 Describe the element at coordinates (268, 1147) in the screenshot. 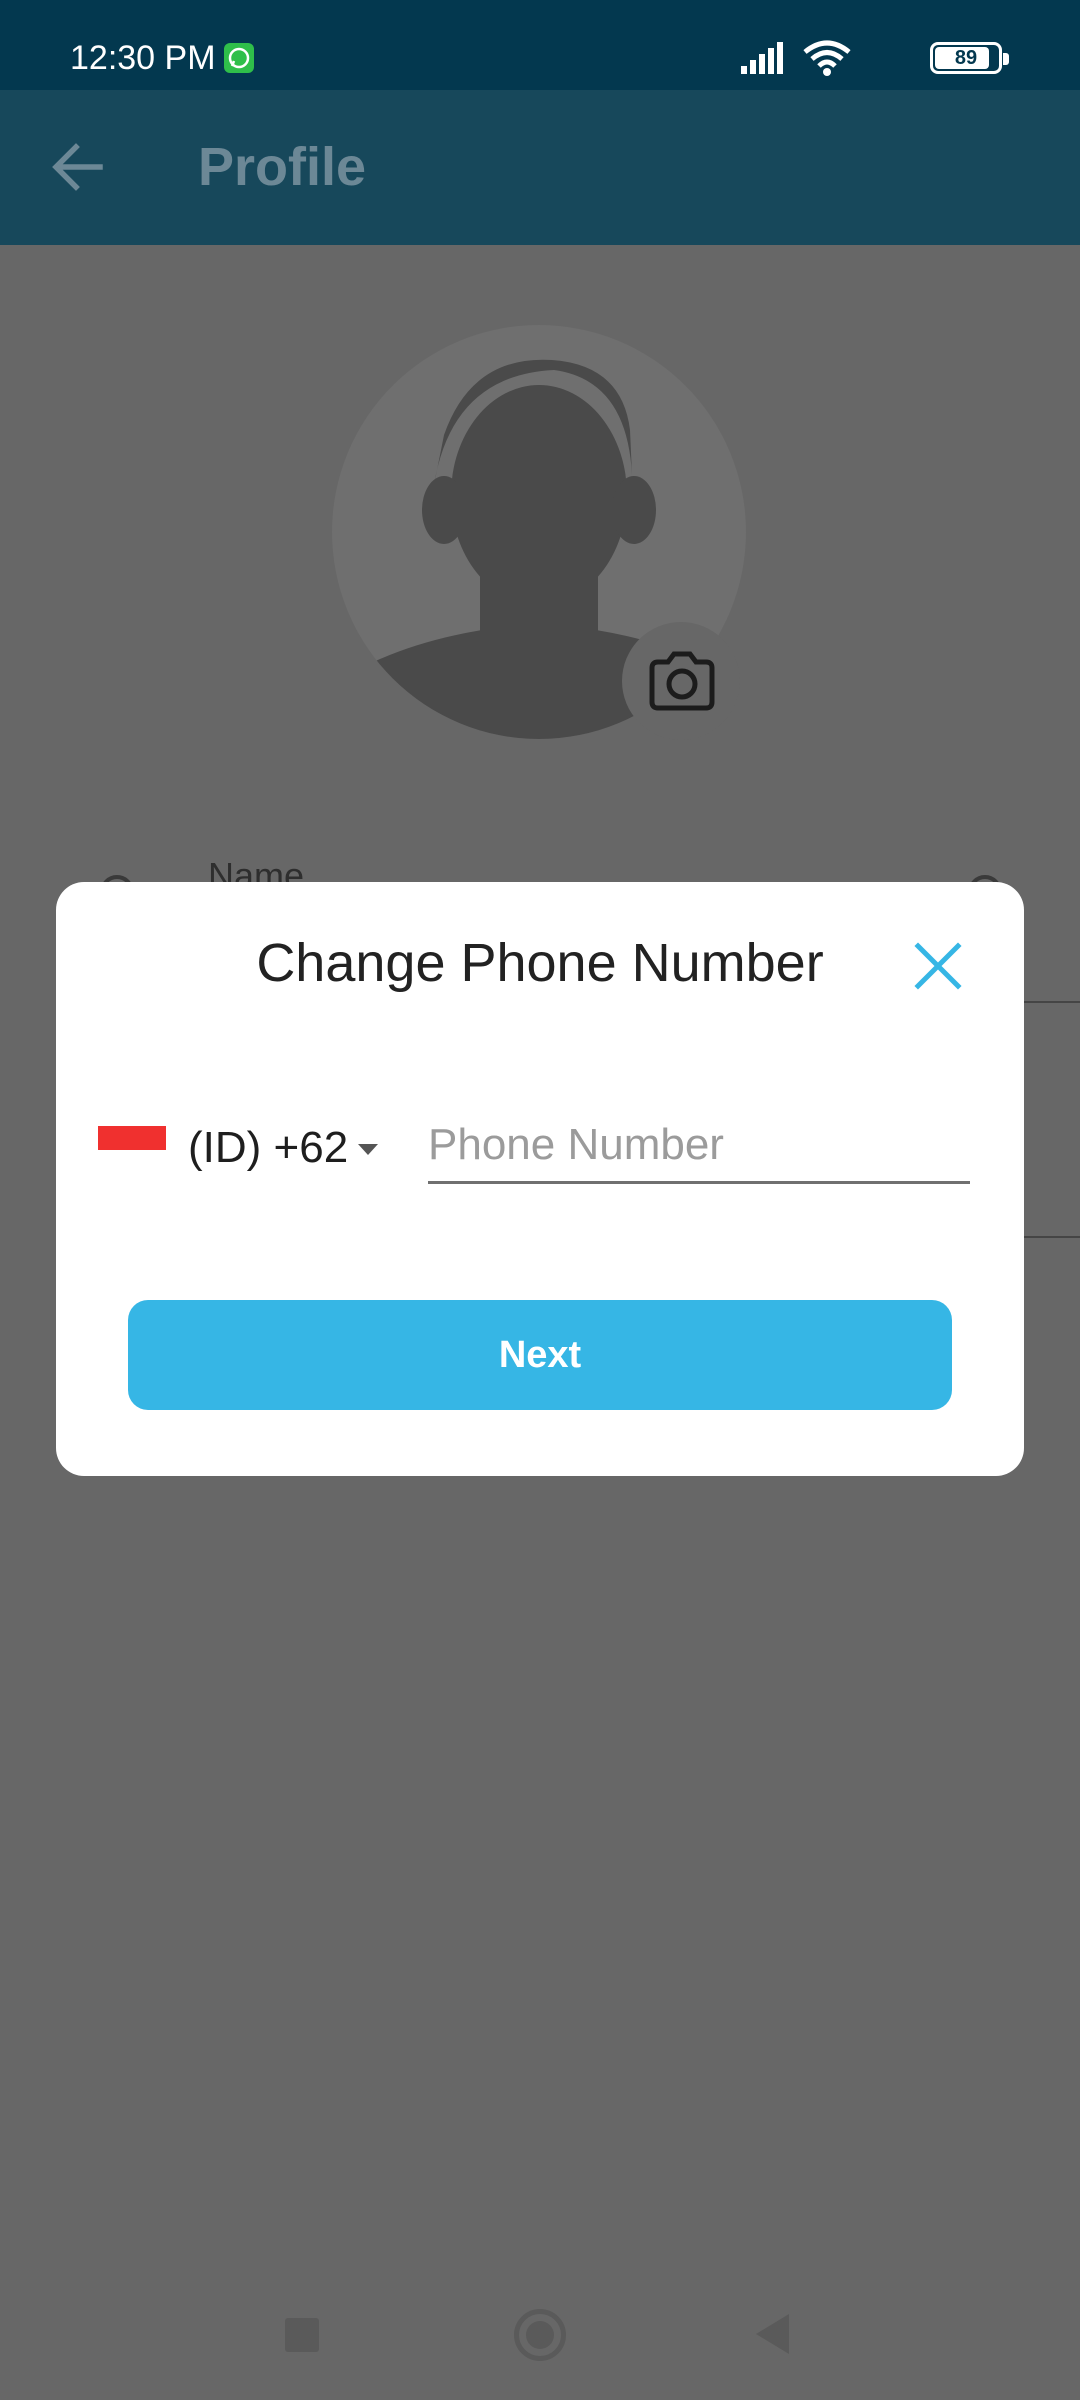

I see `country-code: (ID) +62` at that location.